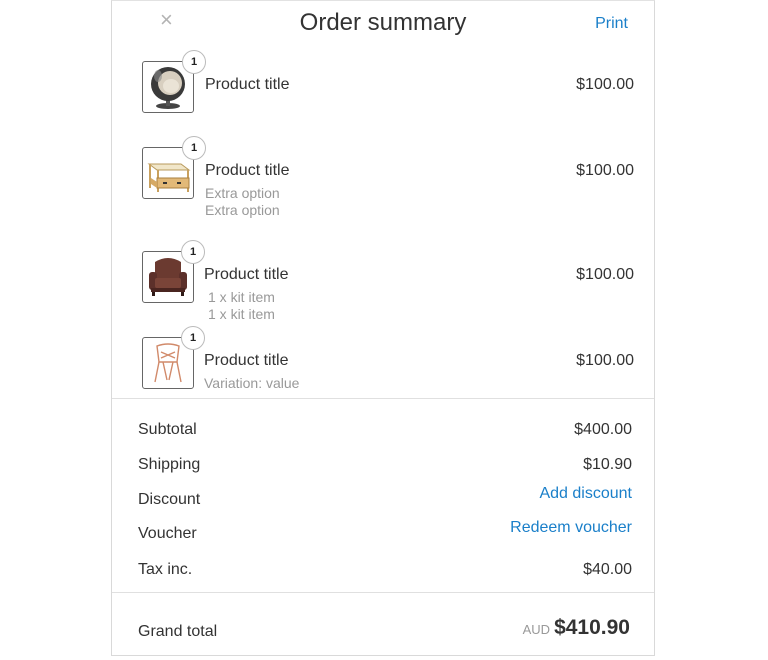  I want to click on currency-code: AUD, so click(536, 629).